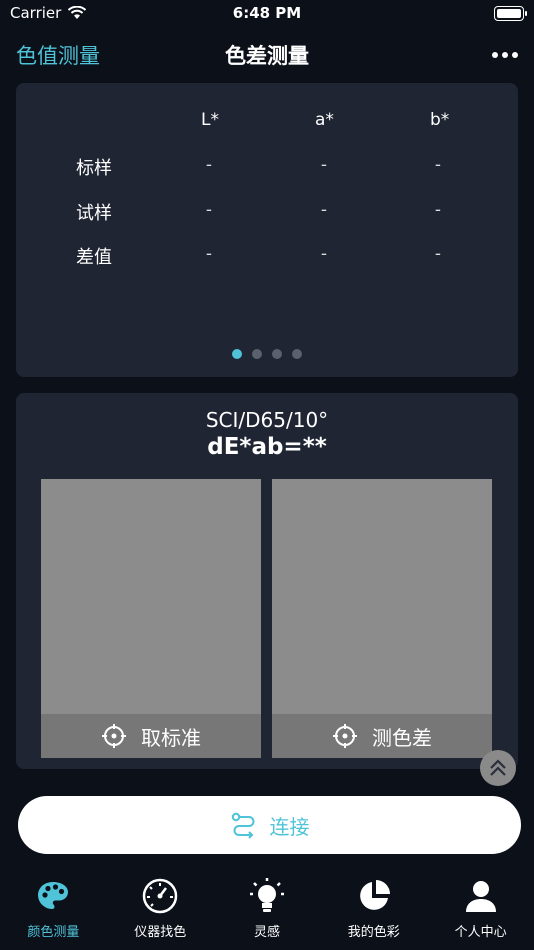  What do you see at coordinates (160, 932) in the screenshot?
I see `tab-label: 仪器找色` at bounding box center [160, 932].